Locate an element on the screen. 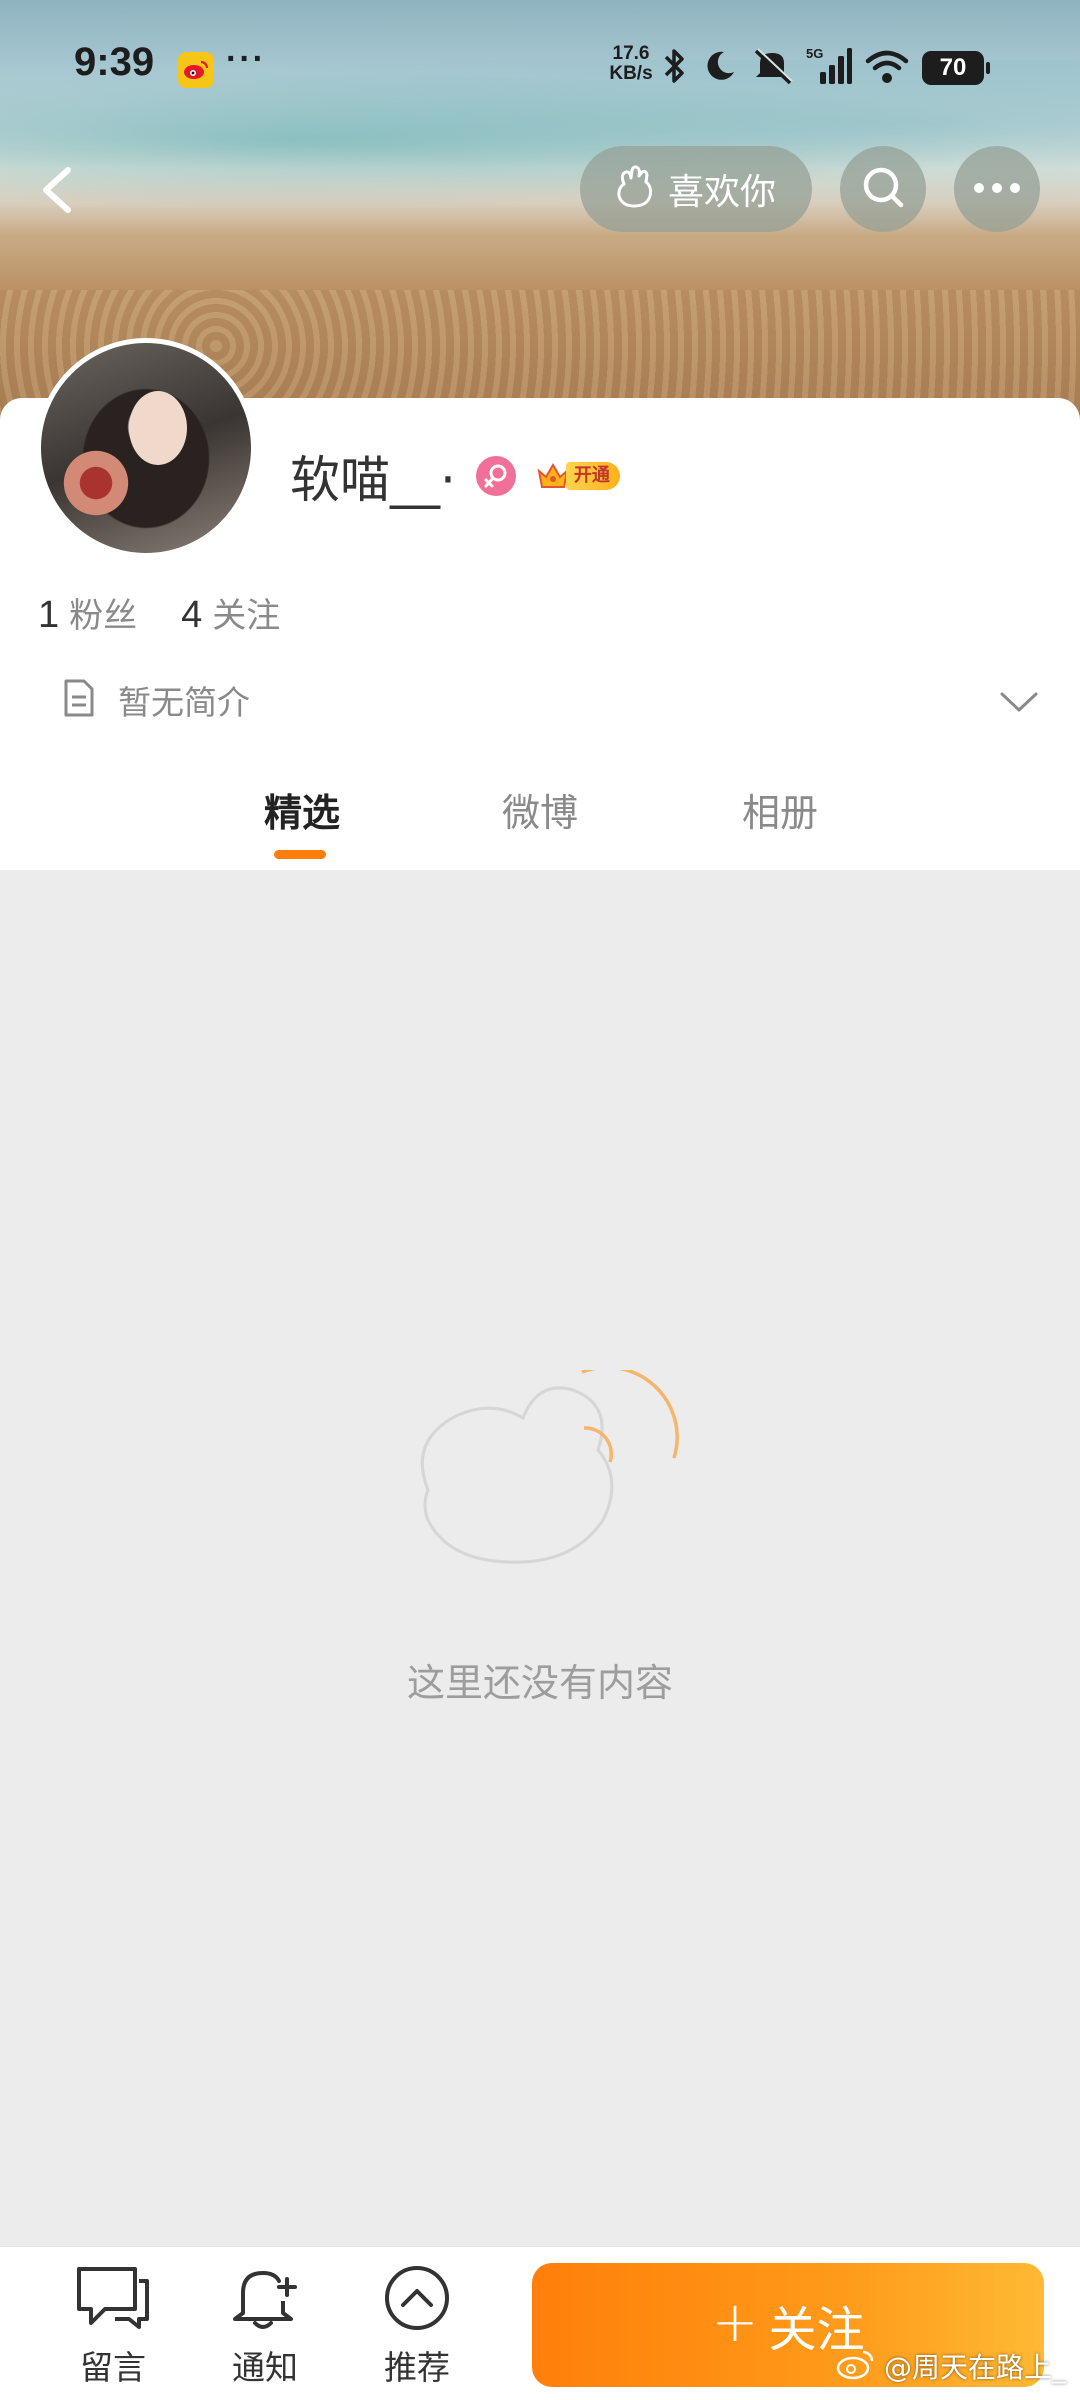 This screenshot has width=1080, height=2400. profile-tabs: 精选 微博 相册 is located at coordinates (540, 820).